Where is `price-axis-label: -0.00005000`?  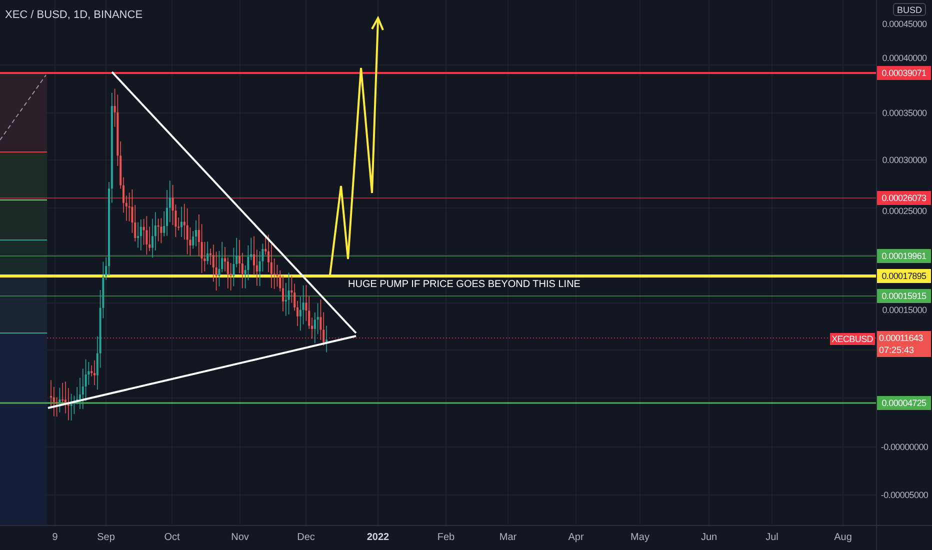 price-axis-label: -0.00005000 is located at coordinates (905, 495).